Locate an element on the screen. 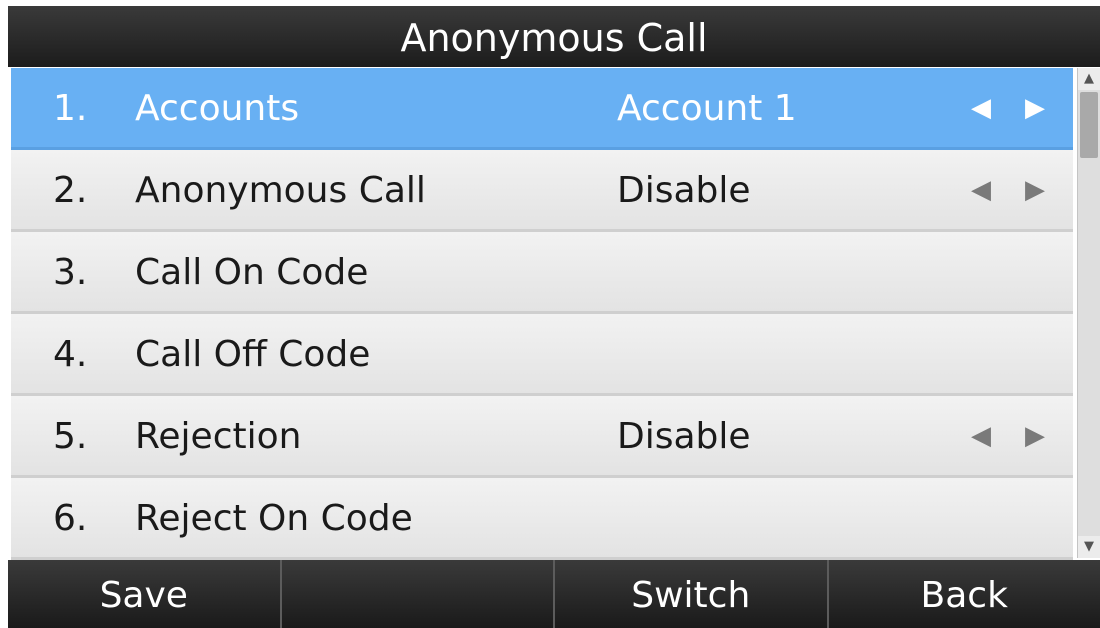 The image size is (1100, 628). item-number: 1. is located at coordinates (70, 108).